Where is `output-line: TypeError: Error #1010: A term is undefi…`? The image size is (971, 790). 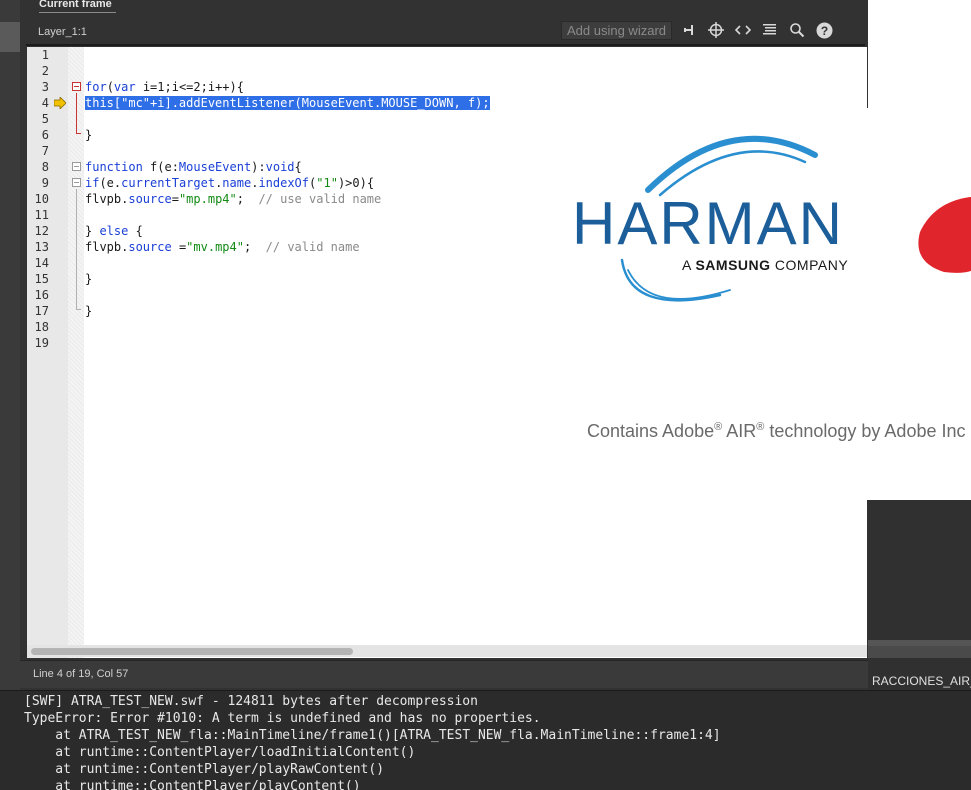
output-line: TypeError: Error #1010: A term is undefi… is located at coordinates (282, 718).